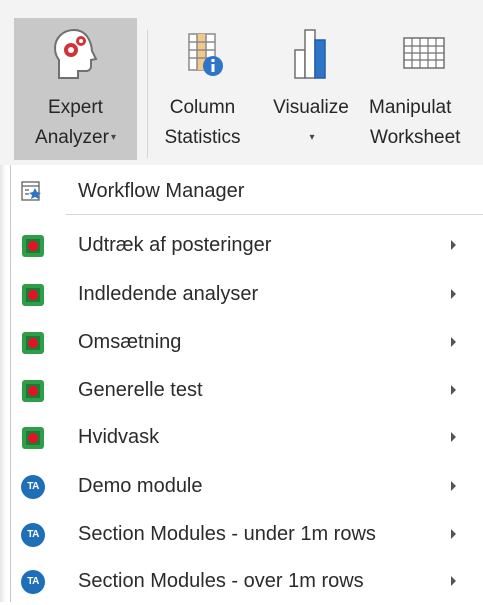  What do you see at coordinates (241, 342) in the screenshot?
I see `menu-item-omsaetning: Omsætning` at bounding box center [241, 342].